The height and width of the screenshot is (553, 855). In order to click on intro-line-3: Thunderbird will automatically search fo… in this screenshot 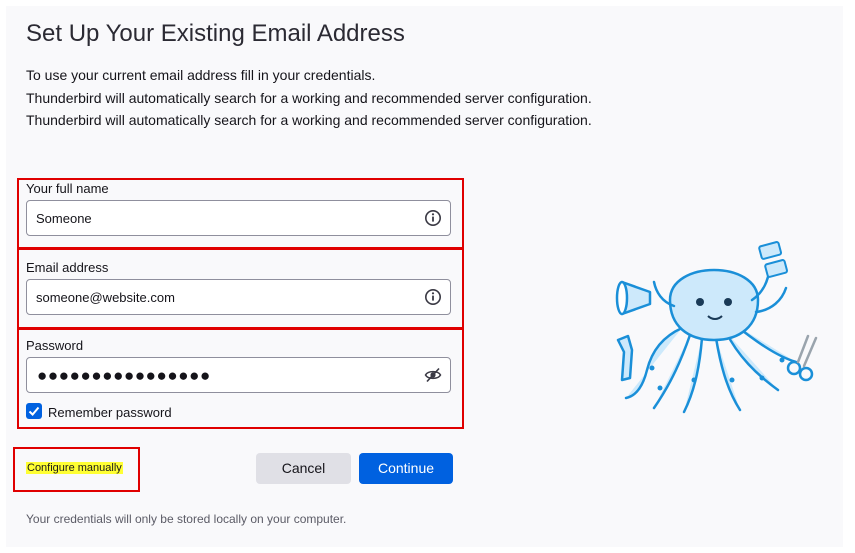, I will do `click(309, 120)`.